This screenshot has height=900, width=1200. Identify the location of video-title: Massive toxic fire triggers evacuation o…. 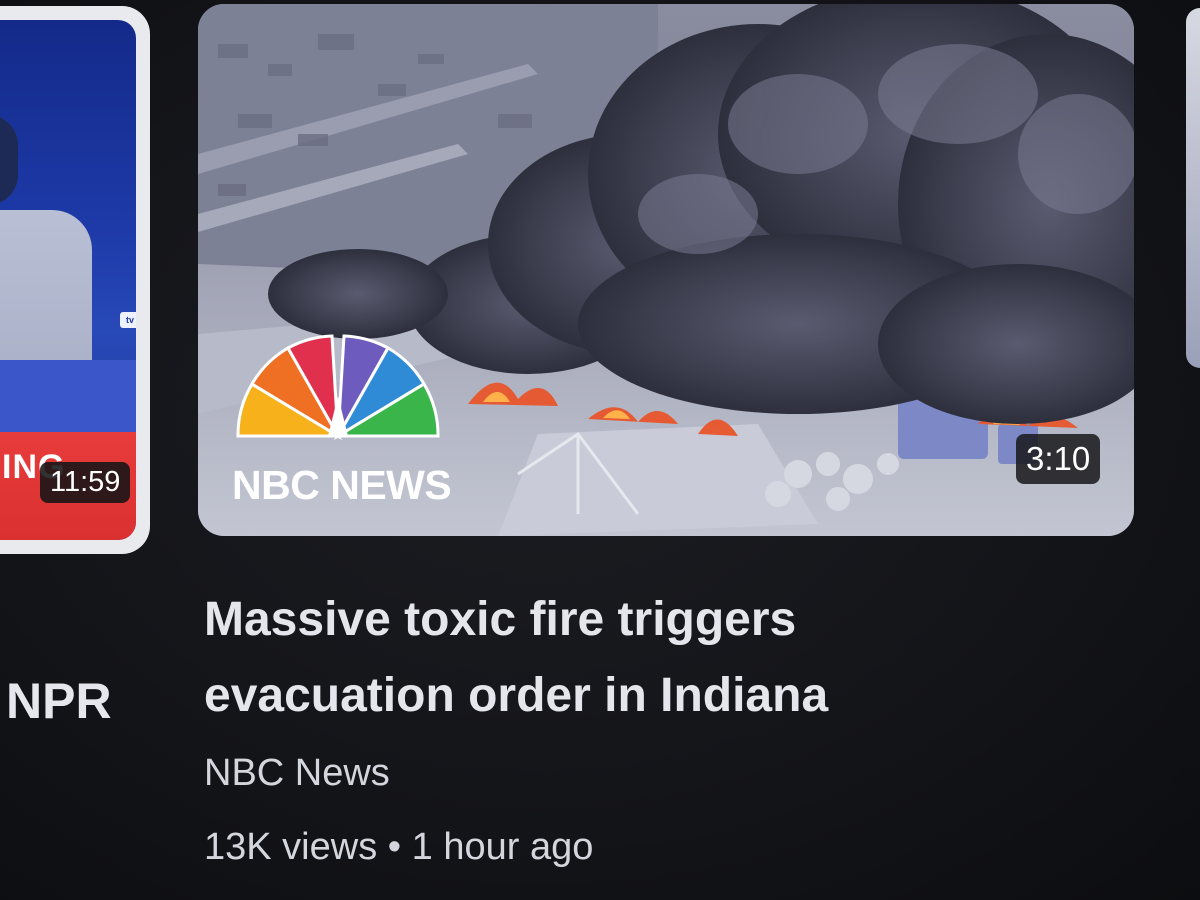
(584, 658).